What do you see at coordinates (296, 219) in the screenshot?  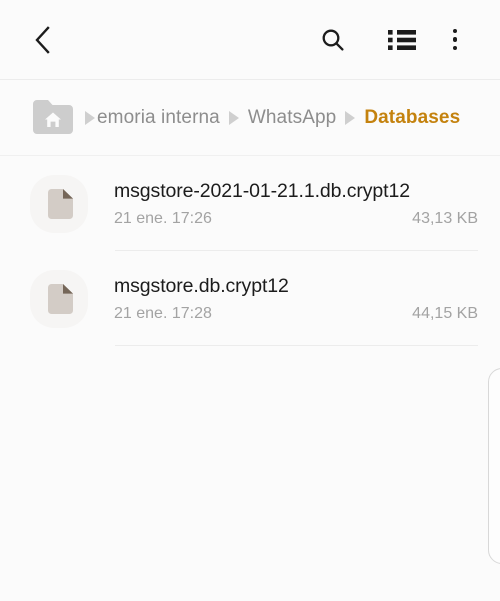 I see `file-subtitle: 21 ene. 17:26 43,13 KB` at bounding box center [296, 219].